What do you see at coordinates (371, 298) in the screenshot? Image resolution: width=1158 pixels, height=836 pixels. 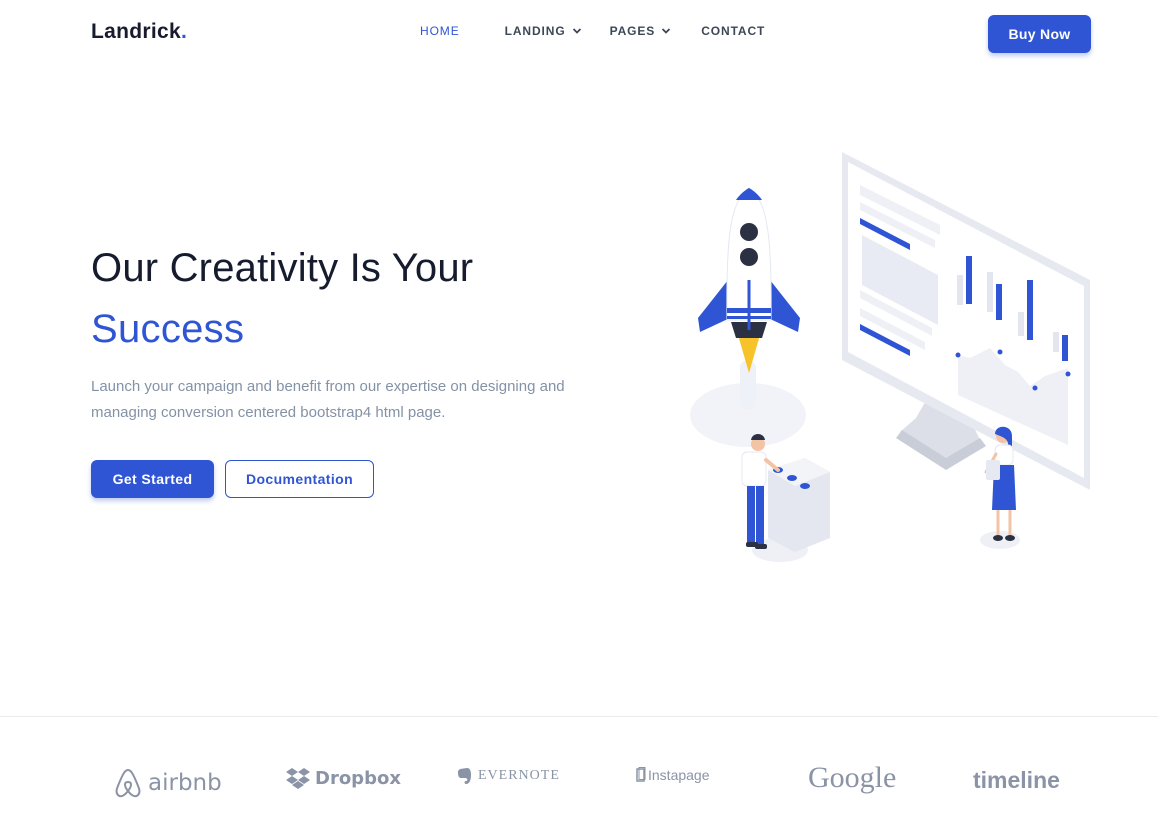 I see `hero-title: Our Creativity Is Your Success` at bounding box center [371, 298].